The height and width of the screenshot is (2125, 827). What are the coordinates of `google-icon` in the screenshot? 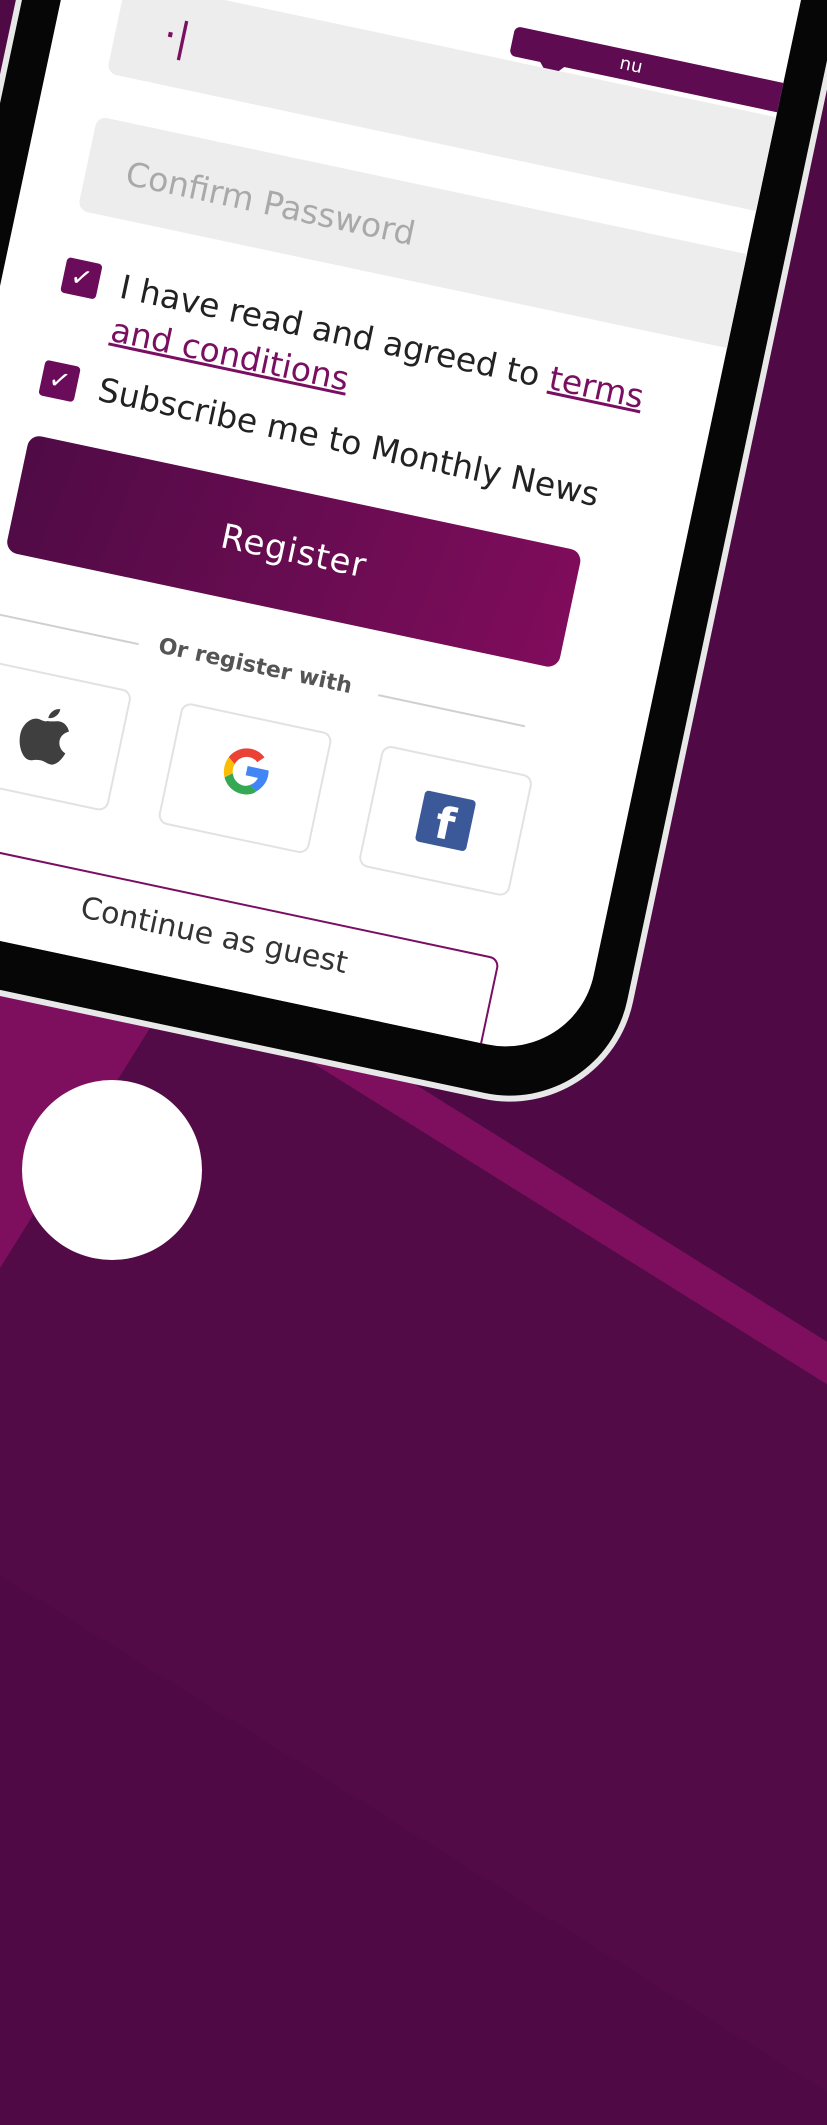 It's located at (245, 778).